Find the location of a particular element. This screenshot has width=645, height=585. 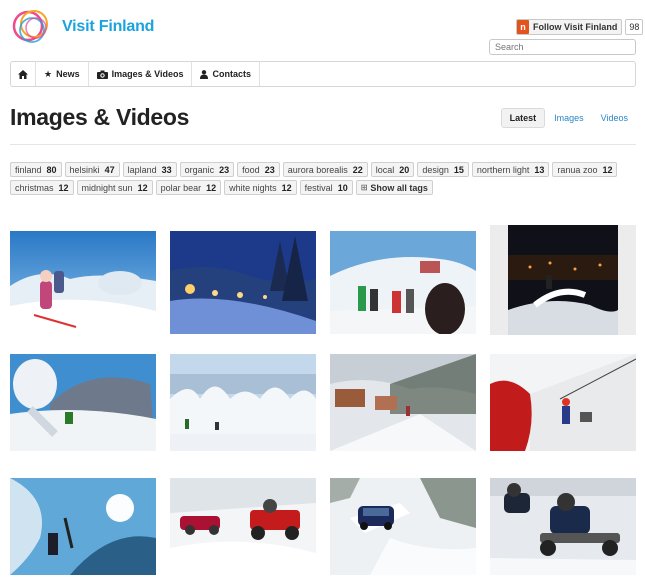

photo-snowy-forest is located at coordinates (243, 402).